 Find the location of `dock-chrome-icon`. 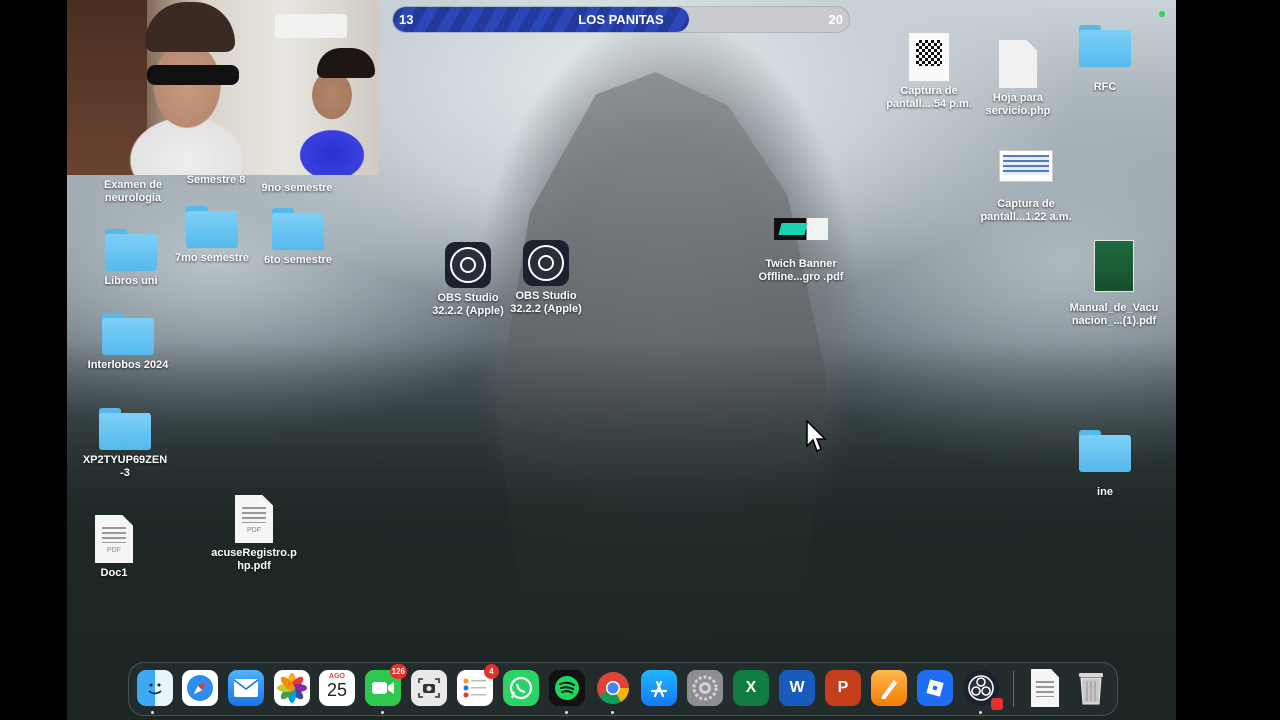

dock-chrome-icon is located at coordinates (613, 688).